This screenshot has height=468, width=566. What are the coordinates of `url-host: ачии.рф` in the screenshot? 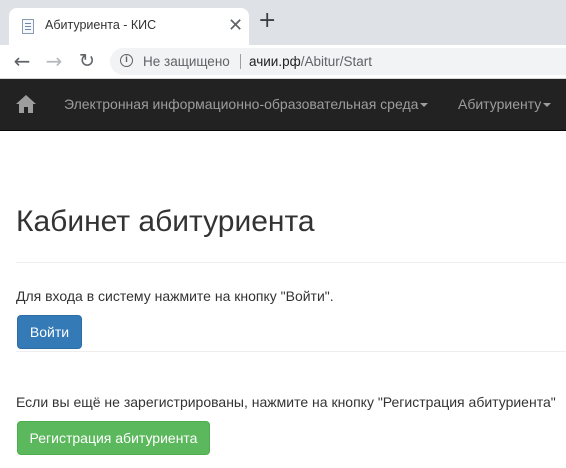 It's located at (275, 61).